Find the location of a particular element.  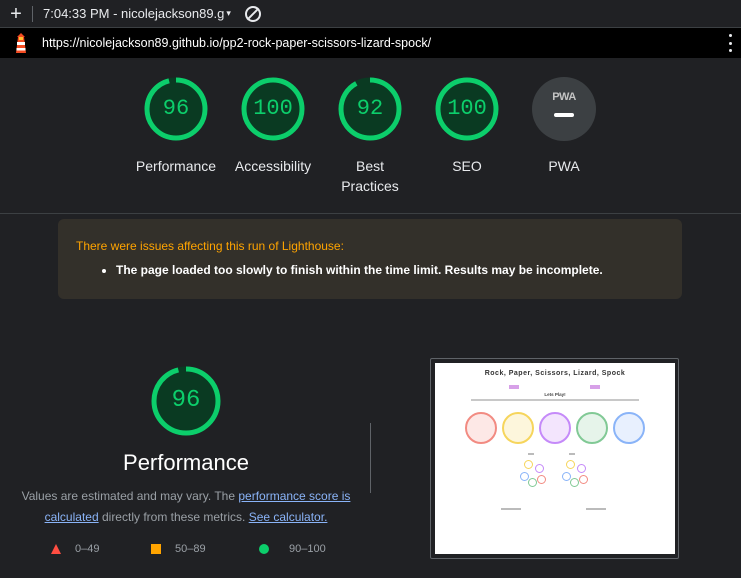

gauge-seo: 100 SEO is located at coordinates (467, 126).